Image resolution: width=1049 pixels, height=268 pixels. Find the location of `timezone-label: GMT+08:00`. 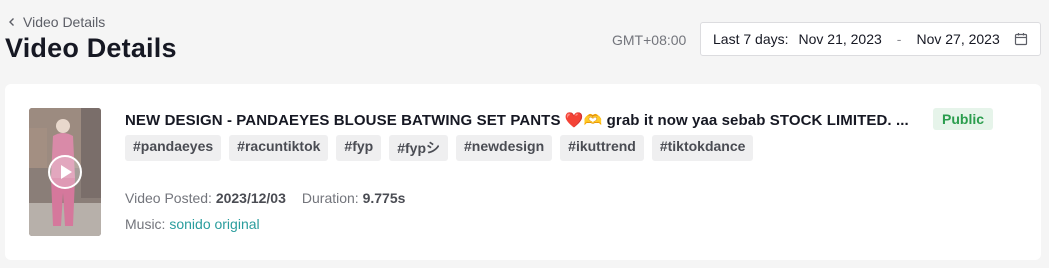

timezone-label: GMT+08:00 is located at coordinates (649, 40).